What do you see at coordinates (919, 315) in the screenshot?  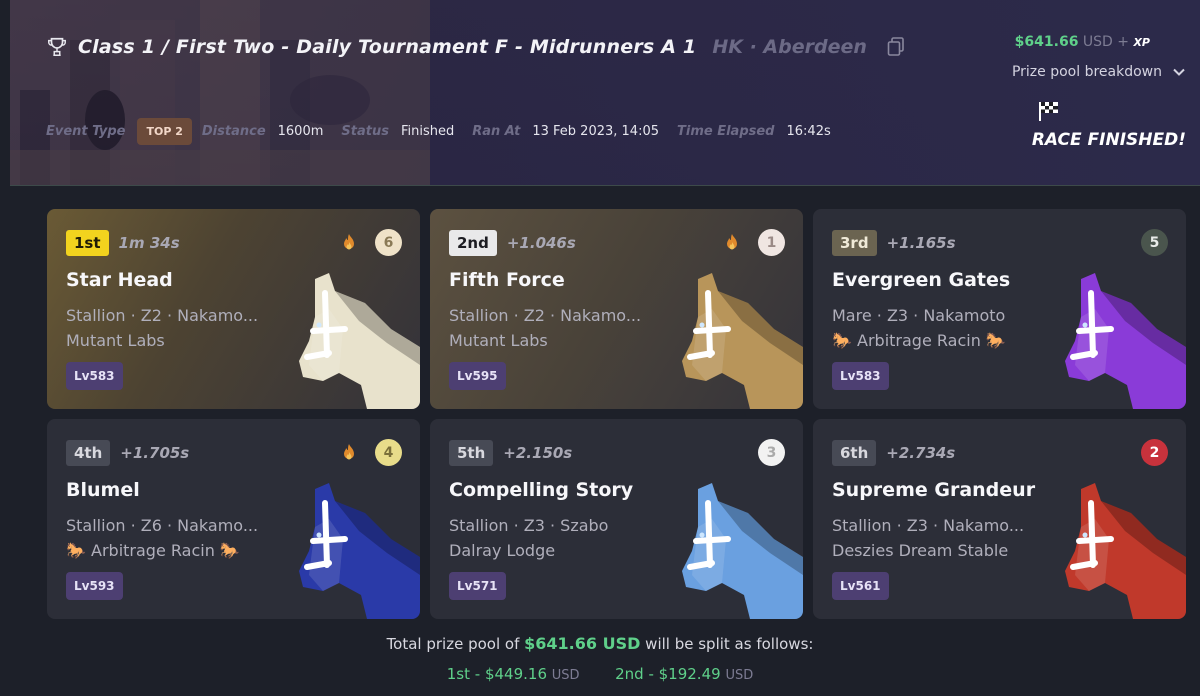 I see `horse-info: Mare · Z3 · Nakamoto` at bounding box center [919, 315].